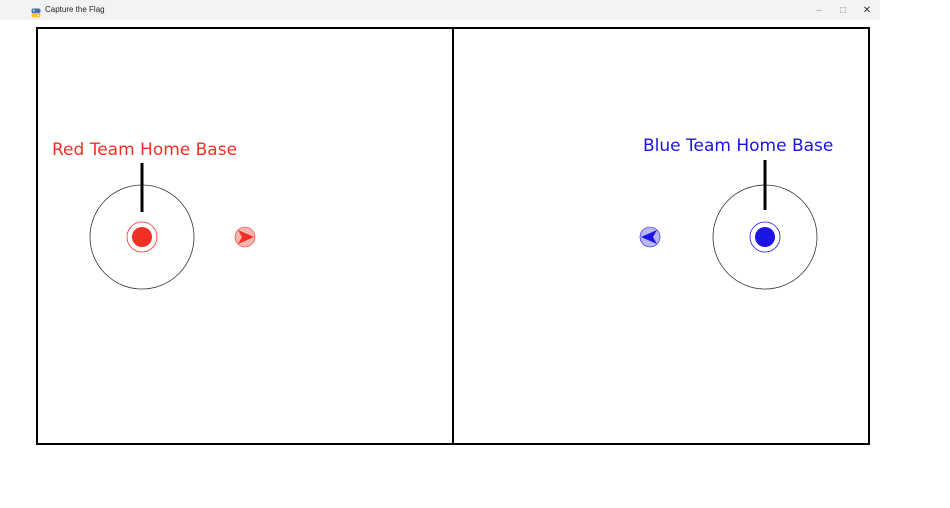 This screenshot has height=508, width=950. I want to click on red-flag, so click(142, 237).